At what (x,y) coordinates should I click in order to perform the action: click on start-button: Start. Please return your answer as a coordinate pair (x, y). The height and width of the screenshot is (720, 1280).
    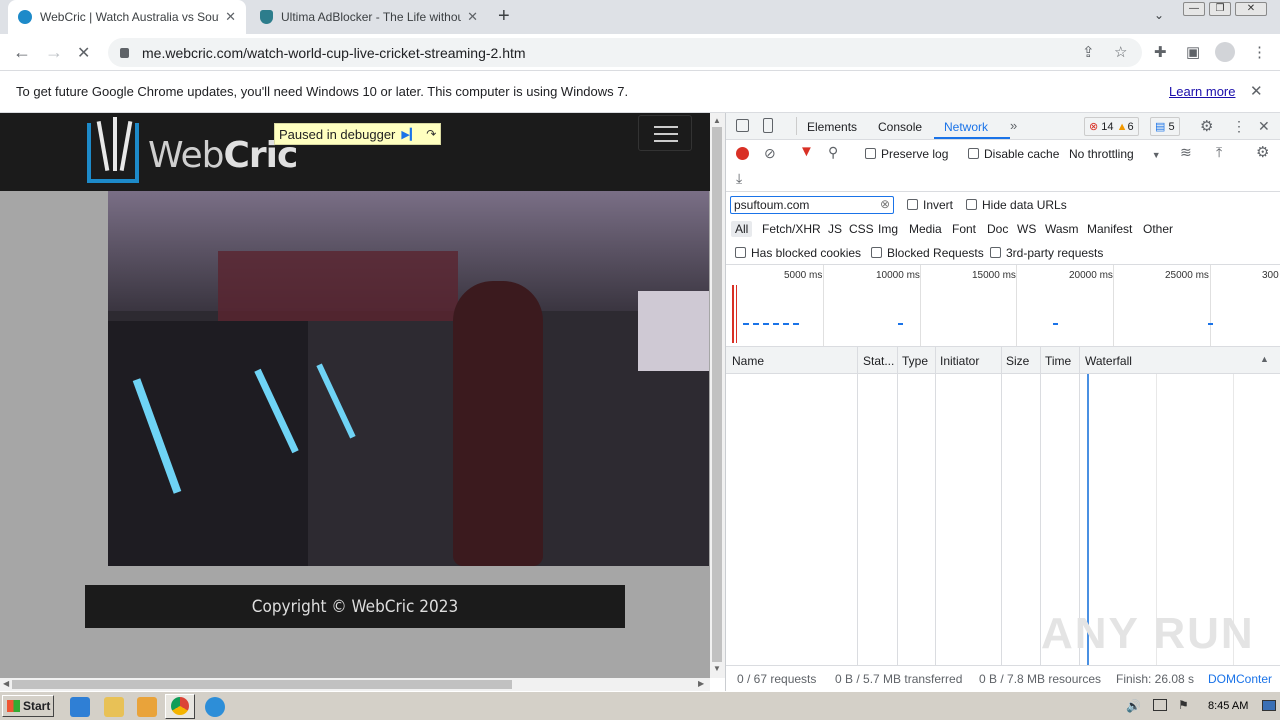
    Looking at the image, I should click on (28, 706).